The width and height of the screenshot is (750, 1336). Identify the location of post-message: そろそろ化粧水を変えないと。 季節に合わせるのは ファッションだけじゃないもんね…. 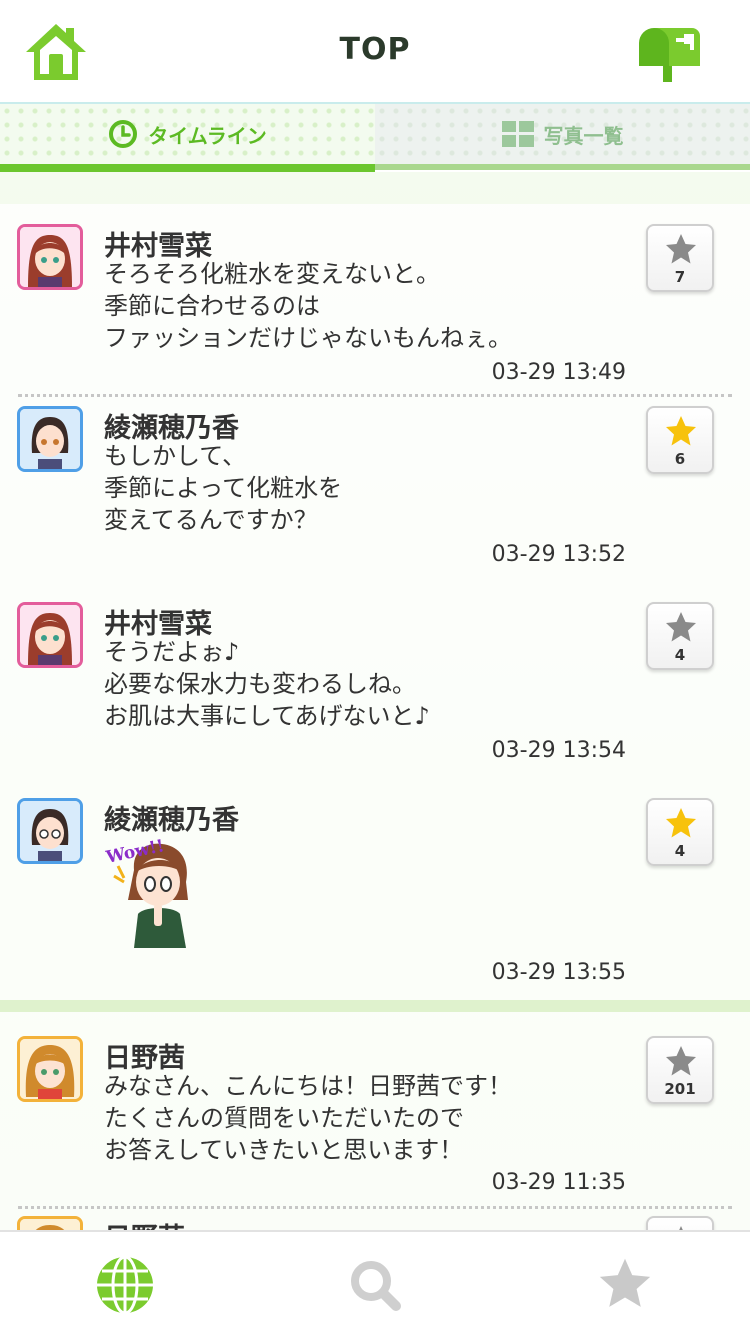
(308, 306).